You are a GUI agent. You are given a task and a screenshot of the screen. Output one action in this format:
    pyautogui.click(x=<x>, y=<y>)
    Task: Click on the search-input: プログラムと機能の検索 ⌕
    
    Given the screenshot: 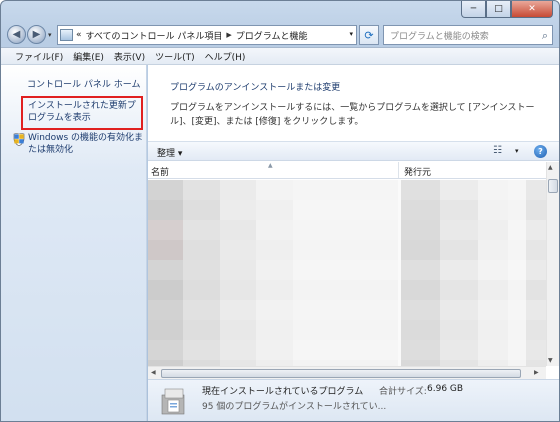 What is the action you would take?
    pyautogui.click(x=468, y=35)
    